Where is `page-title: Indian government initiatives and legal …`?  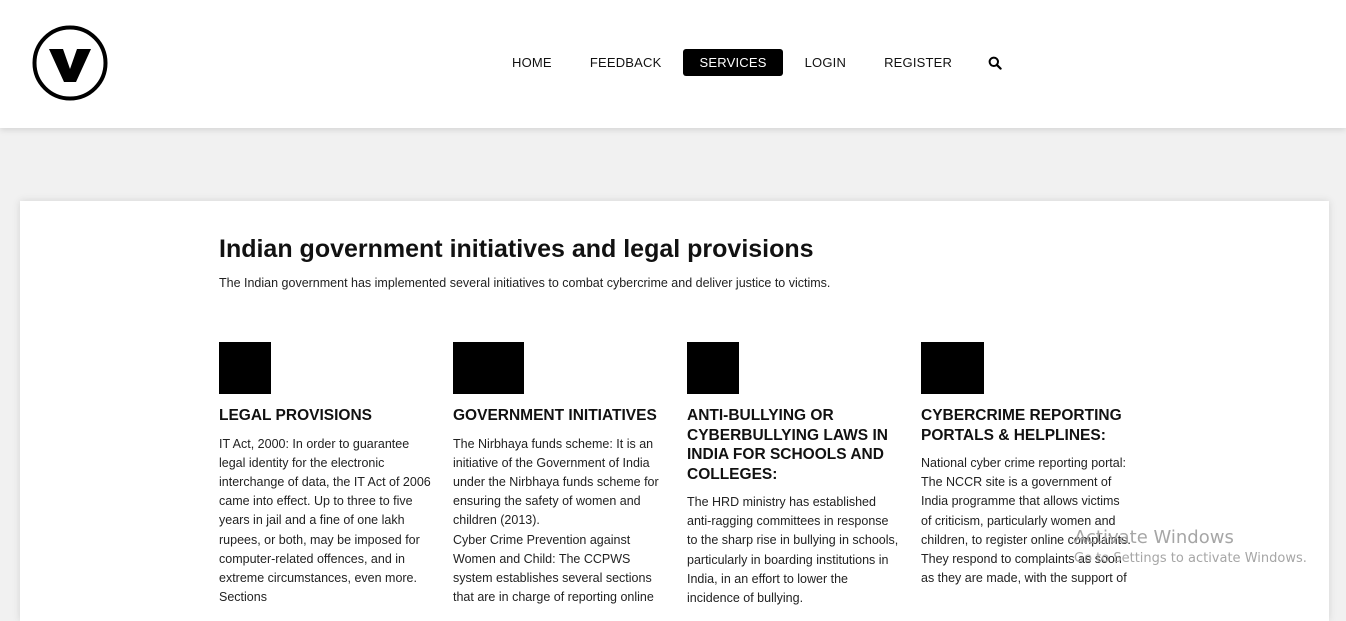
page-title: Indian government initiatives and legal … is located at coordinates (516, 249).